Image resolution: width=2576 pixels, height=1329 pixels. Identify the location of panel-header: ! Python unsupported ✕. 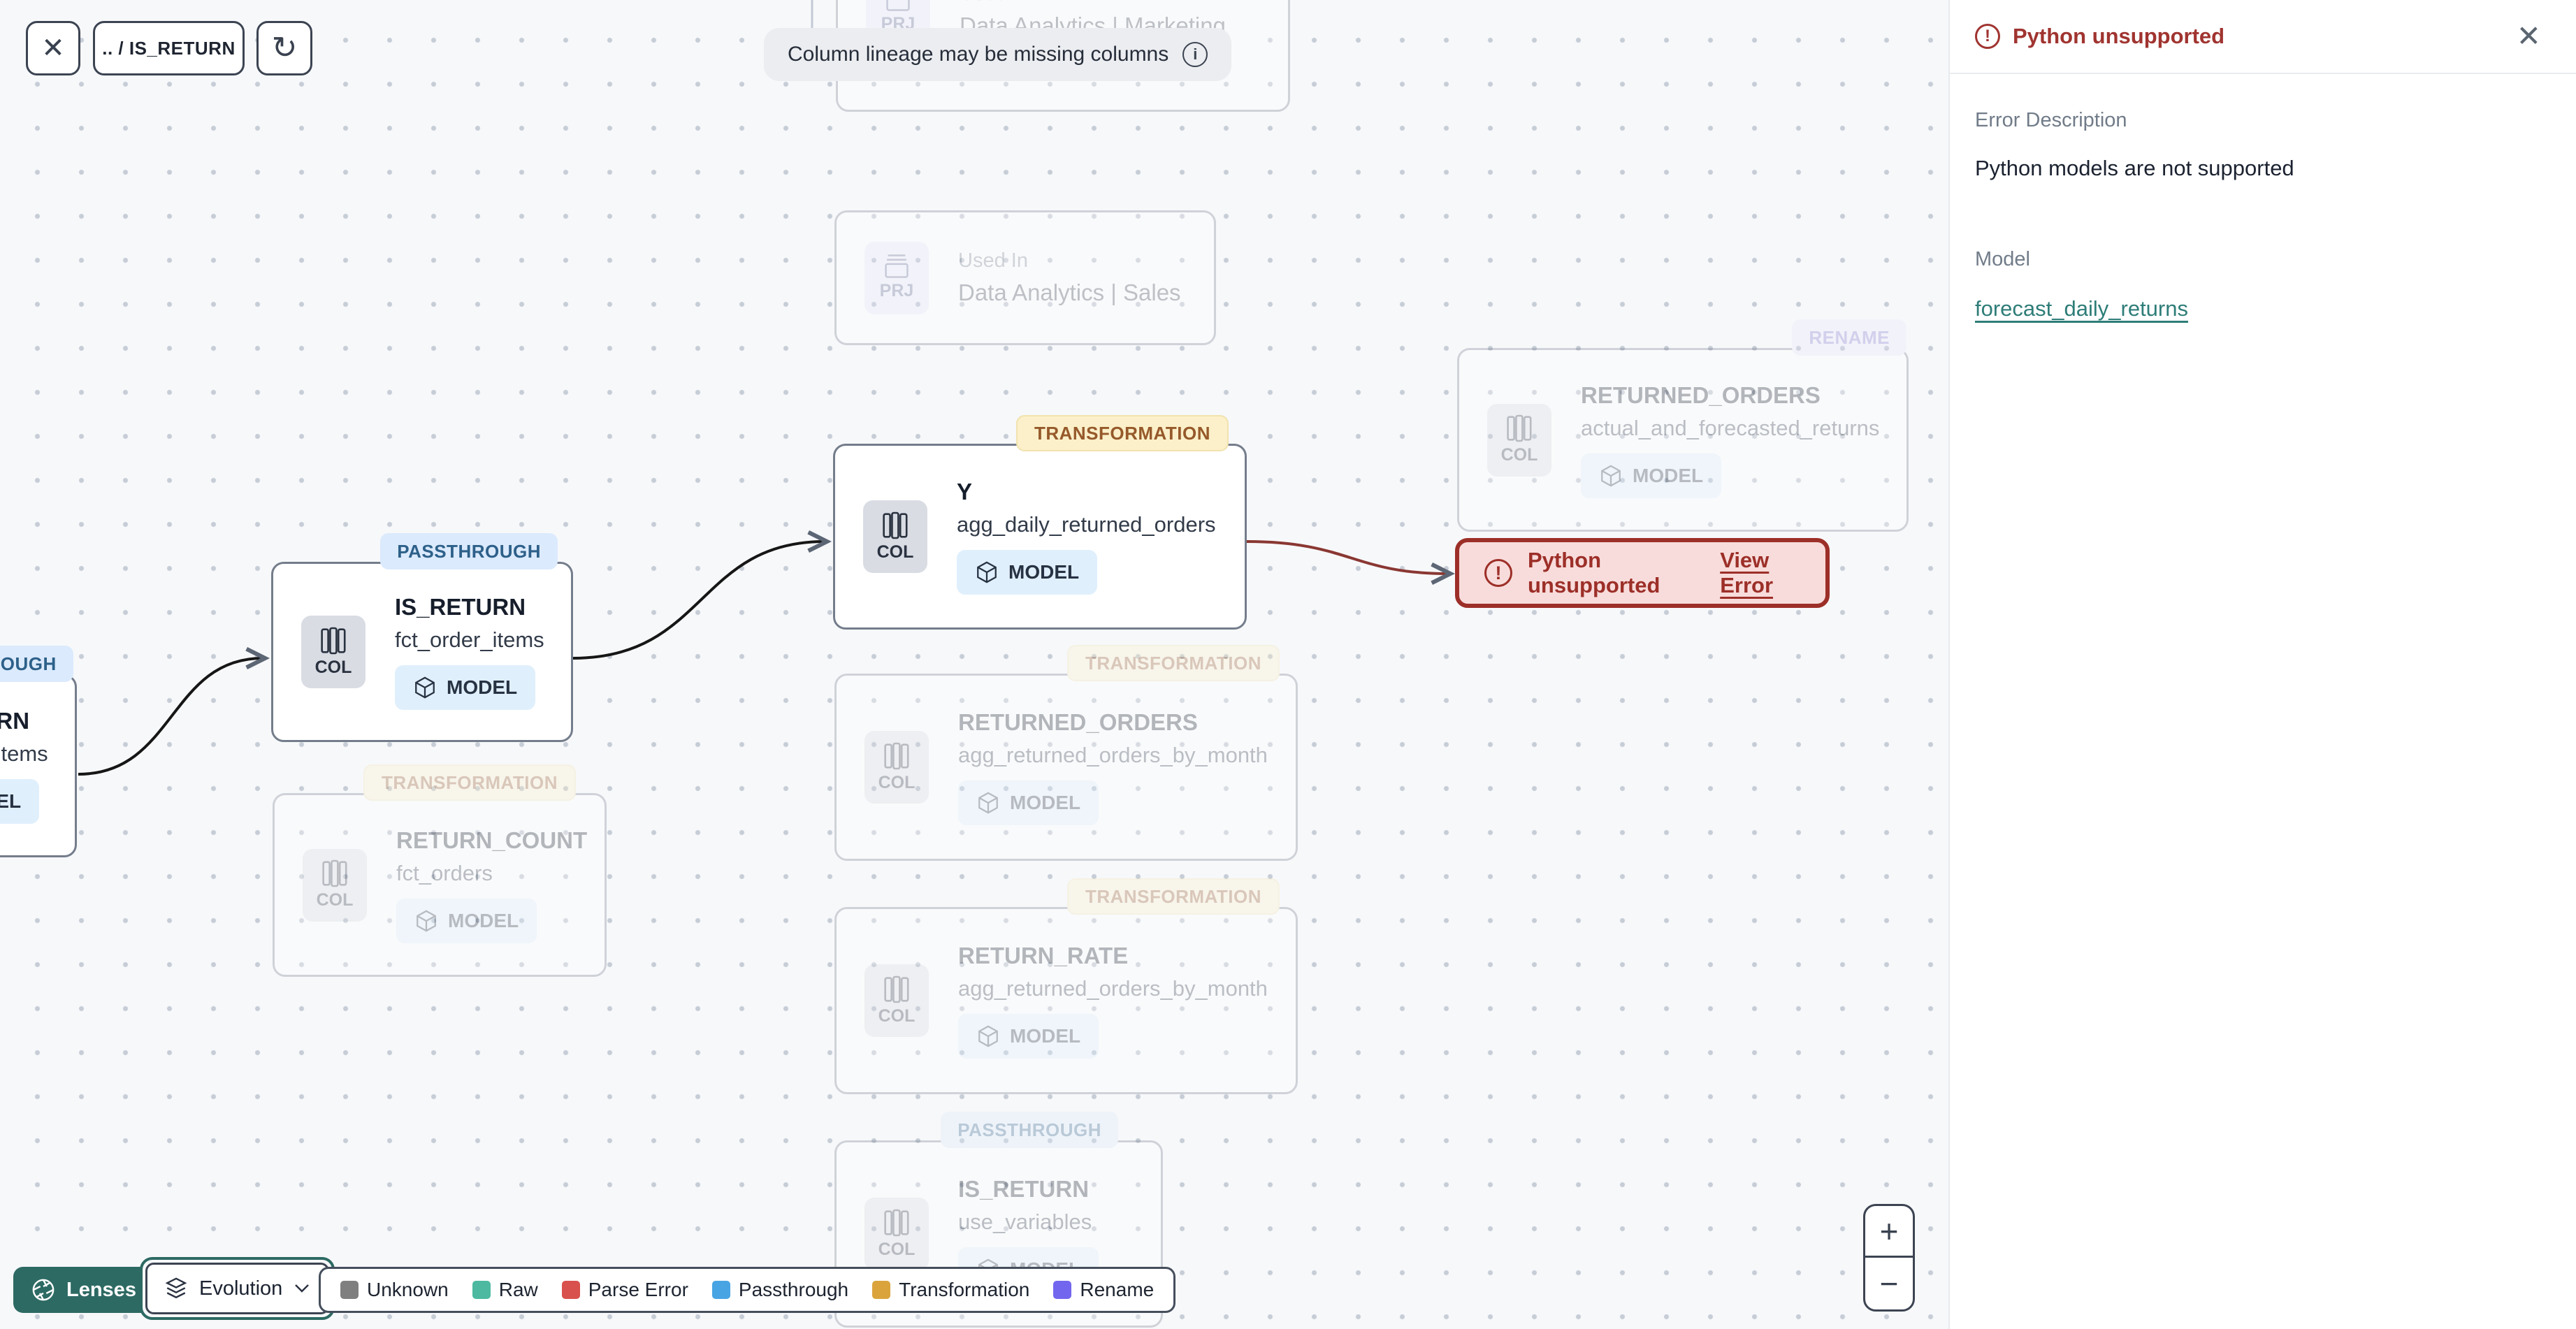
(2263, 37).